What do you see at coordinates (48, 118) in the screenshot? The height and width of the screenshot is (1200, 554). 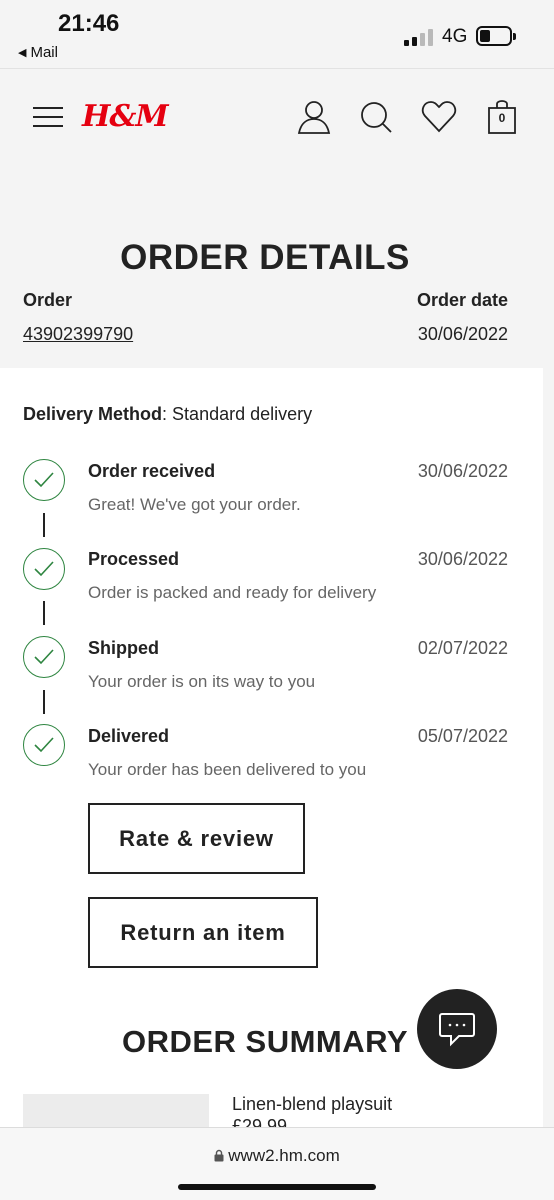 I see `menu-icon` at bounding box center [48, 118].